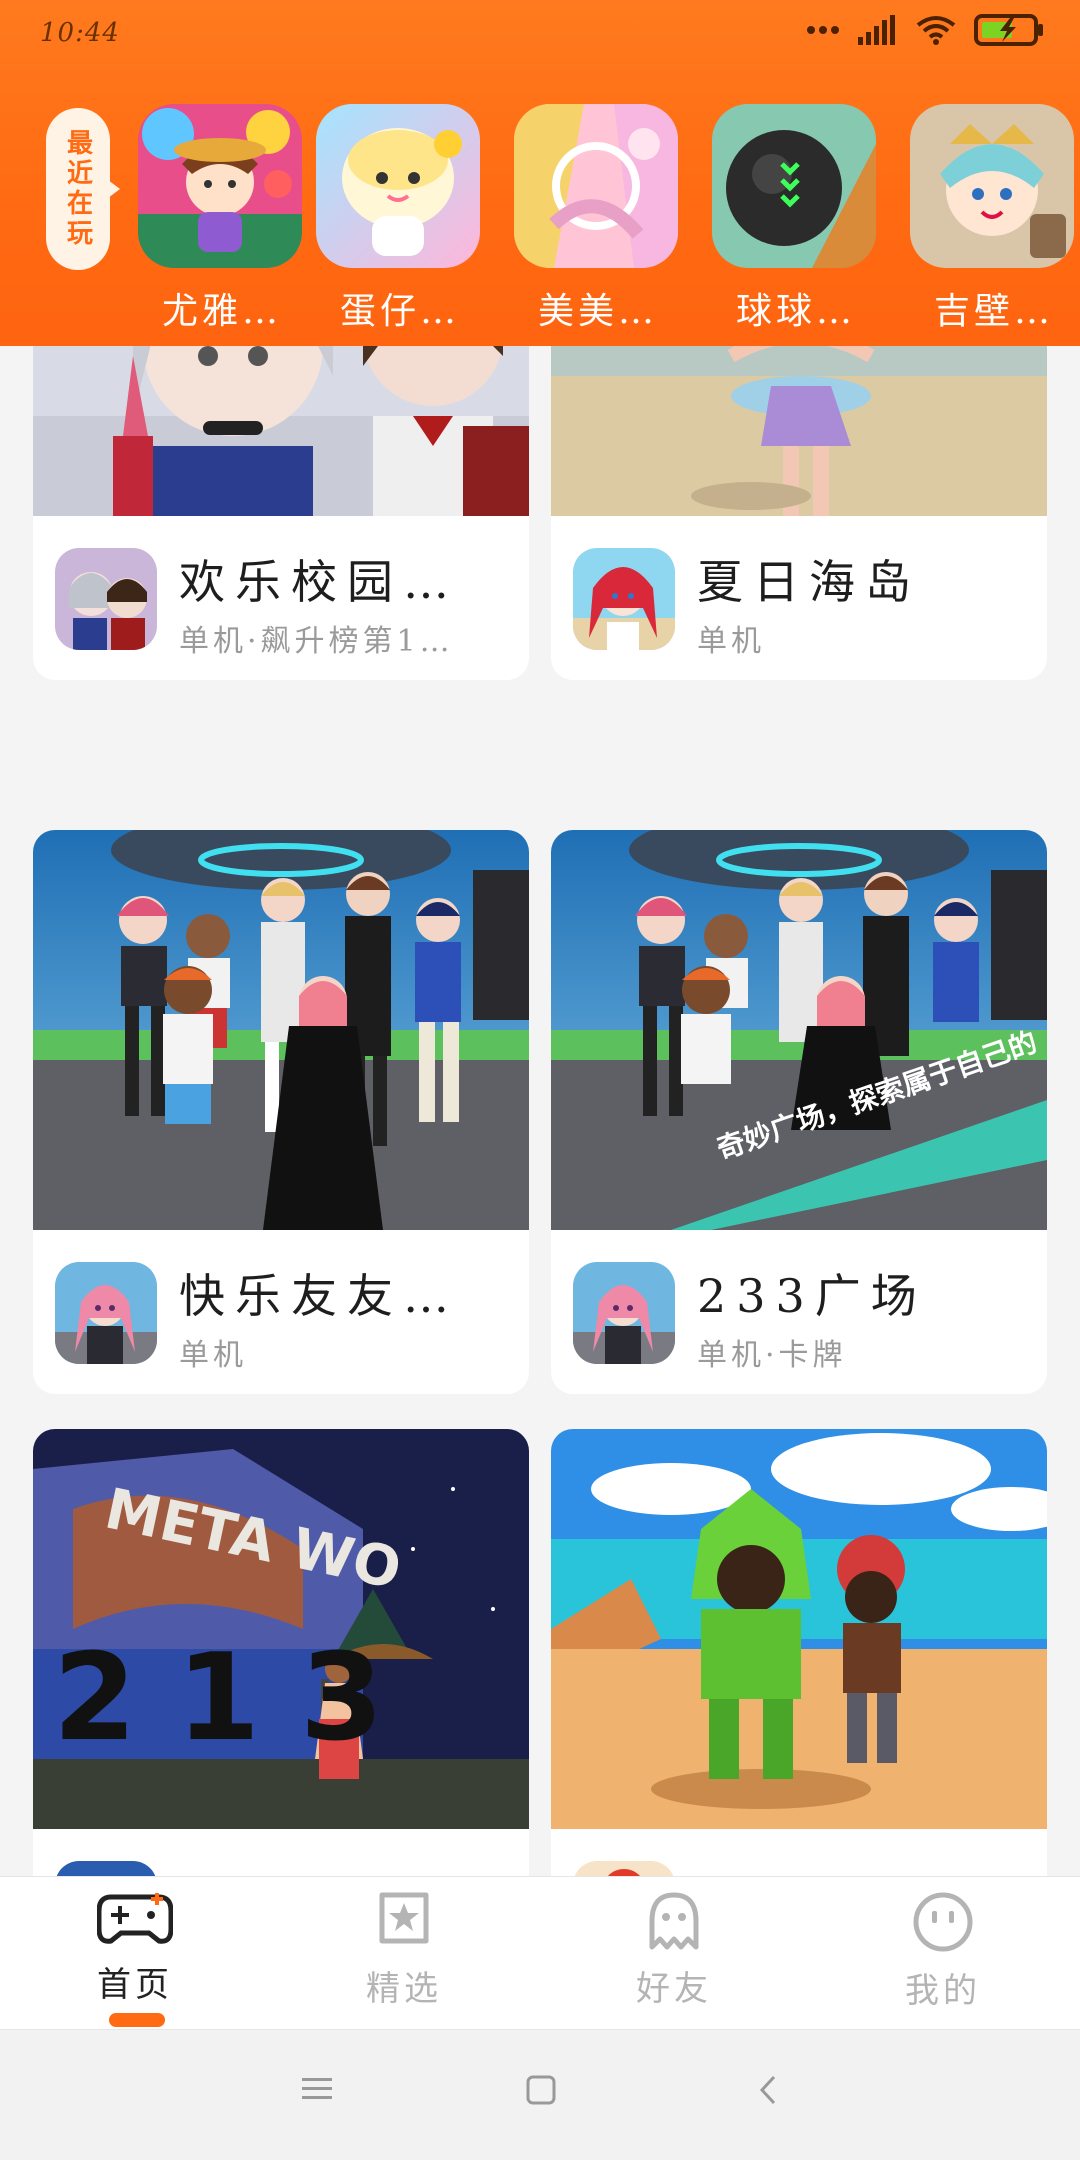 This screenshot has width=1080, height=2160. Describe the element at coordinates (674, 1956) in the screenshot. I see `tab-friends: 好友` at that location.